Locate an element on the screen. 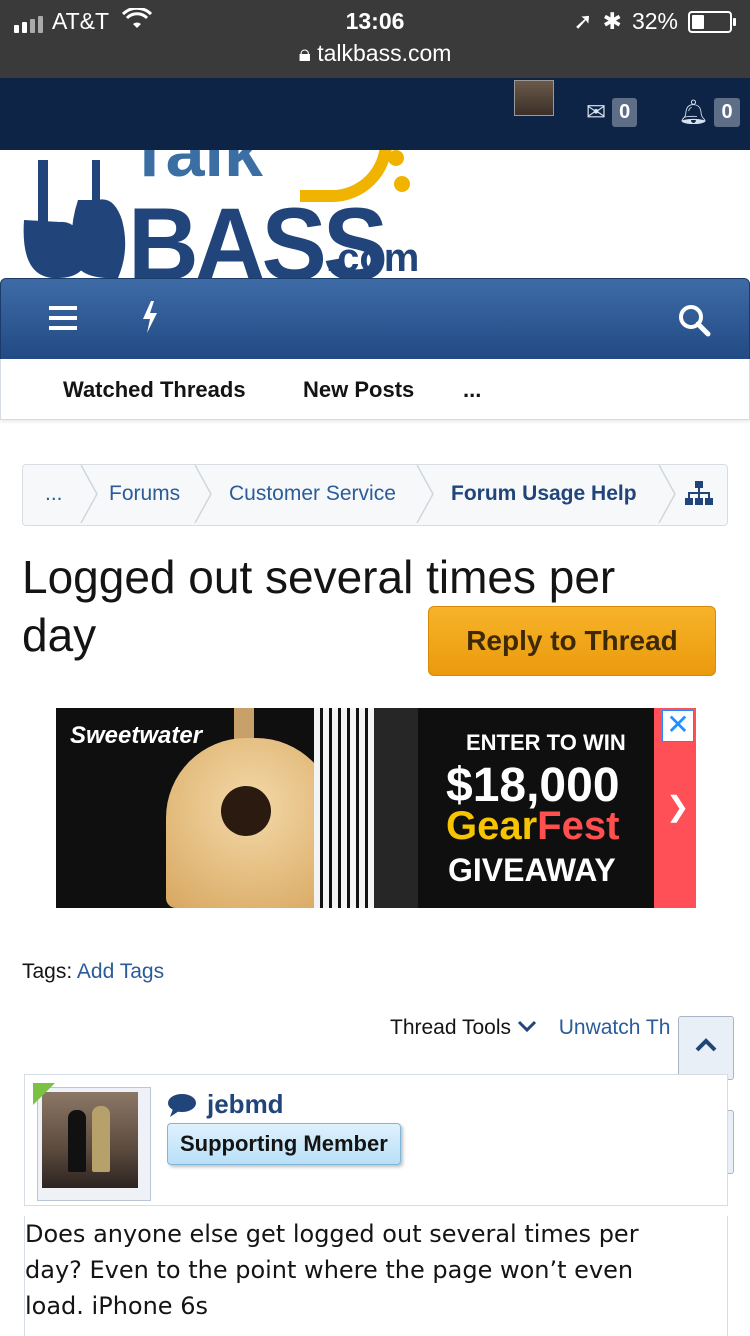  bluetooth-icon: ✱ is located at coordinates (612, 21).